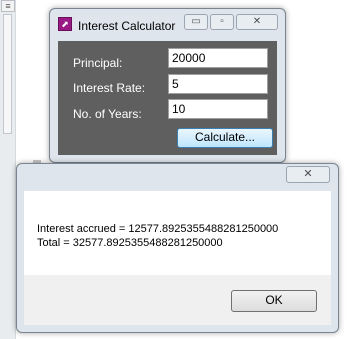  I want to click on calculator-titlebar: ⬈ Interest Calculator ▭ ▫ ✕, so click(167, 23).